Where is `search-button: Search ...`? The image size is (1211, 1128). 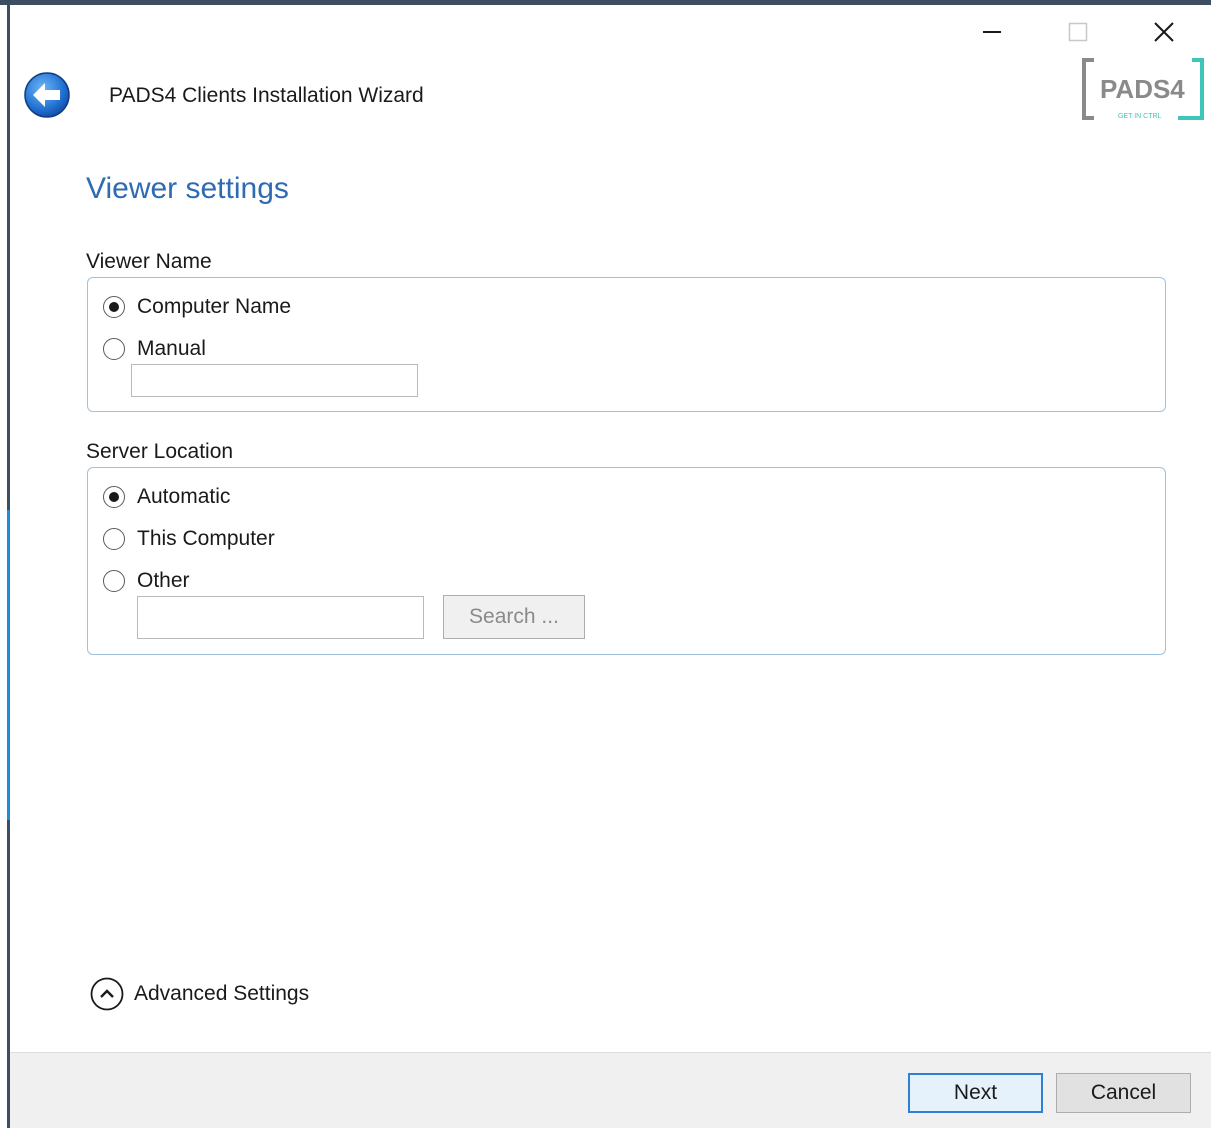
search-button: Search ... is located at coordinates (514, 617).